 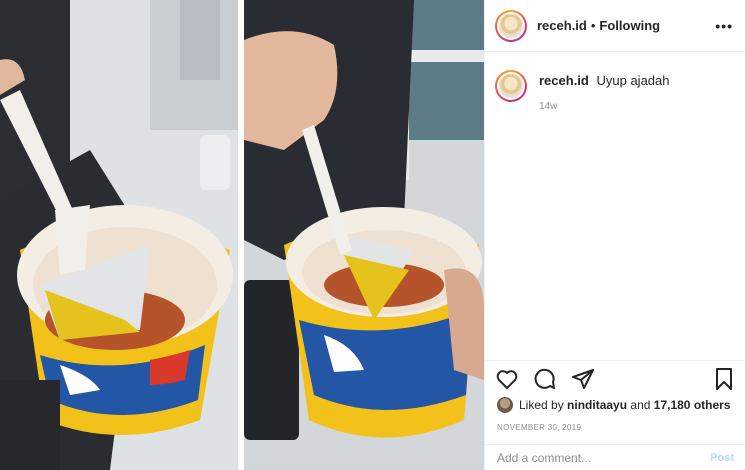 I want to click on liked-by-others: 17,180 others, so click(x=692, y=405).